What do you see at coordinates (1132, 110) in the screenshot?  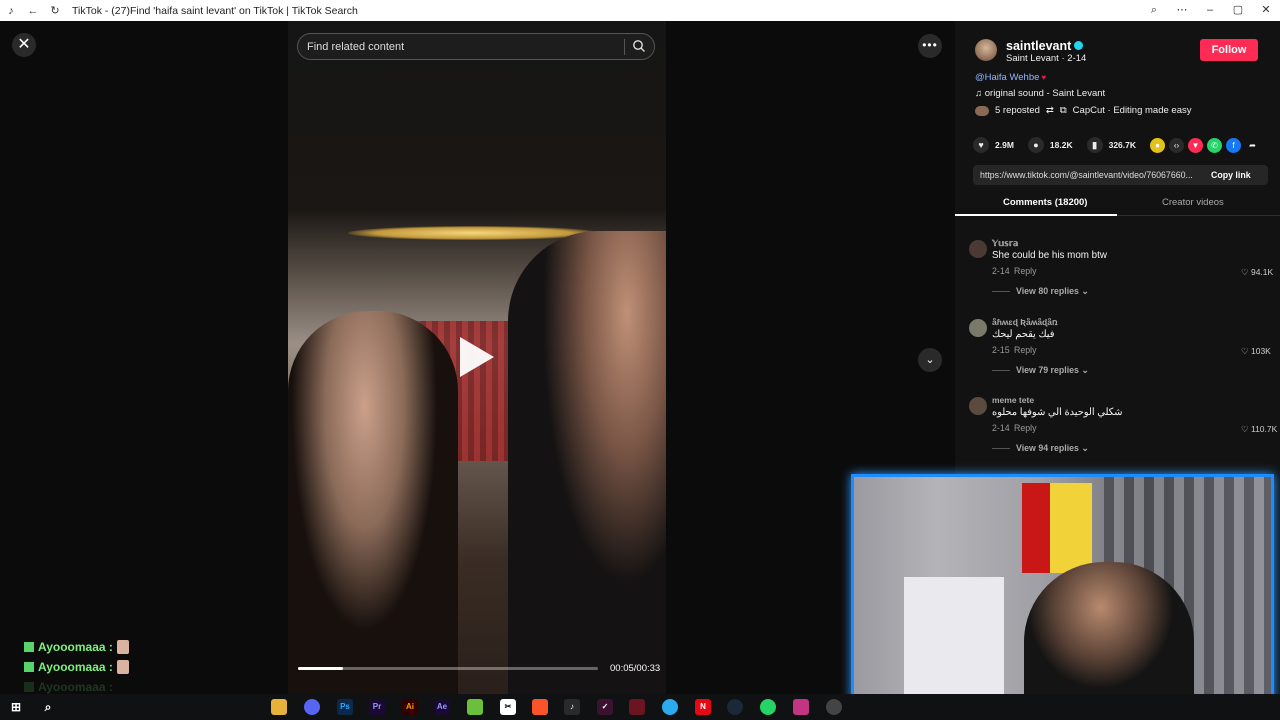 I see `capcut-link: CapCut · Editing made easy` at bounding box center [1132, 110].